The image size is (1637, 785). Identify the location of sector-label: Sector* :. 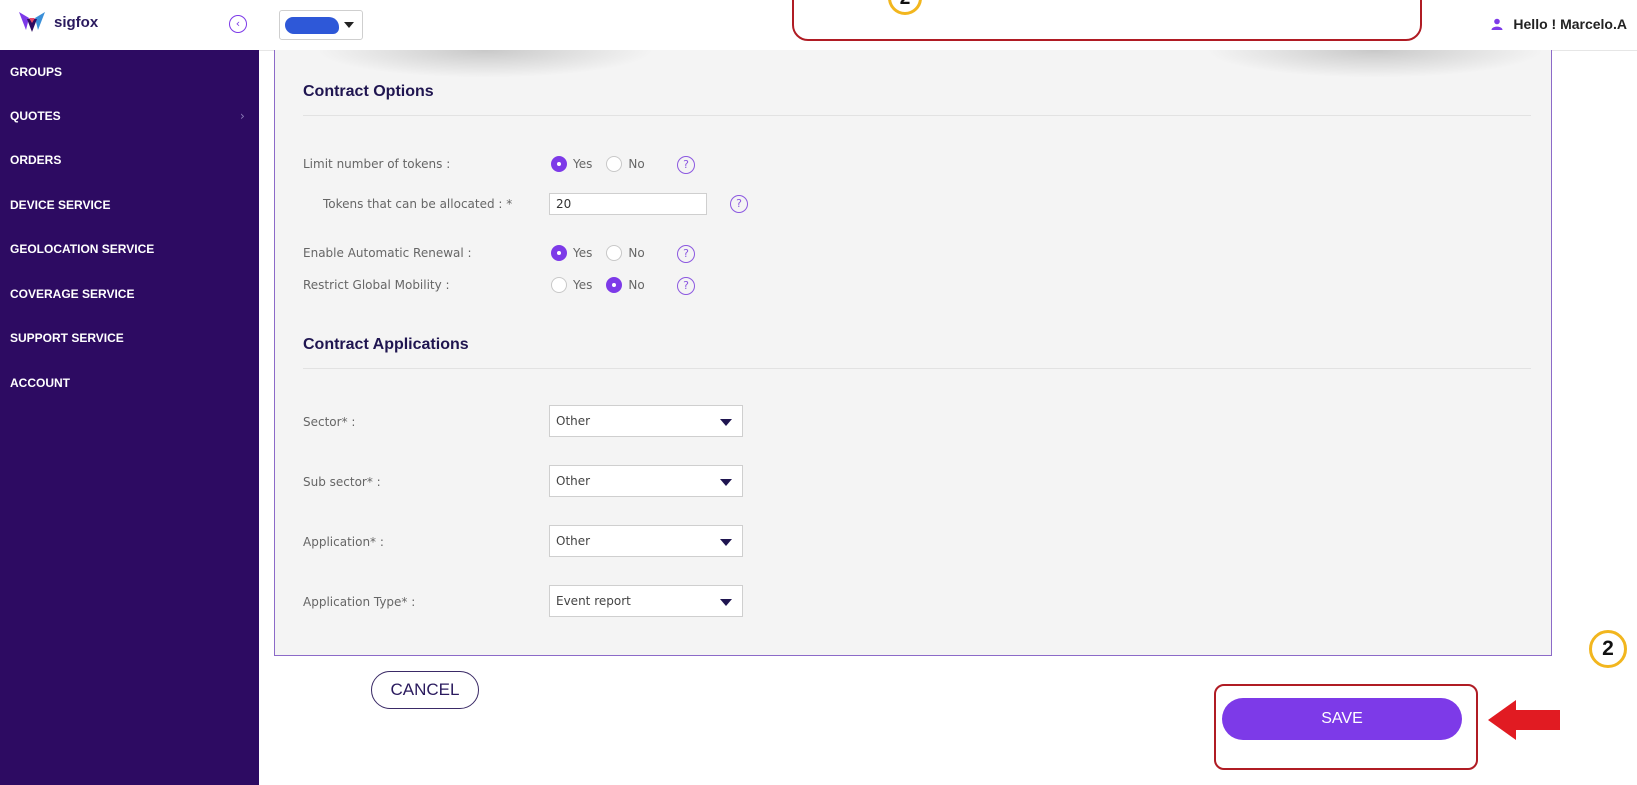
(329, 422).